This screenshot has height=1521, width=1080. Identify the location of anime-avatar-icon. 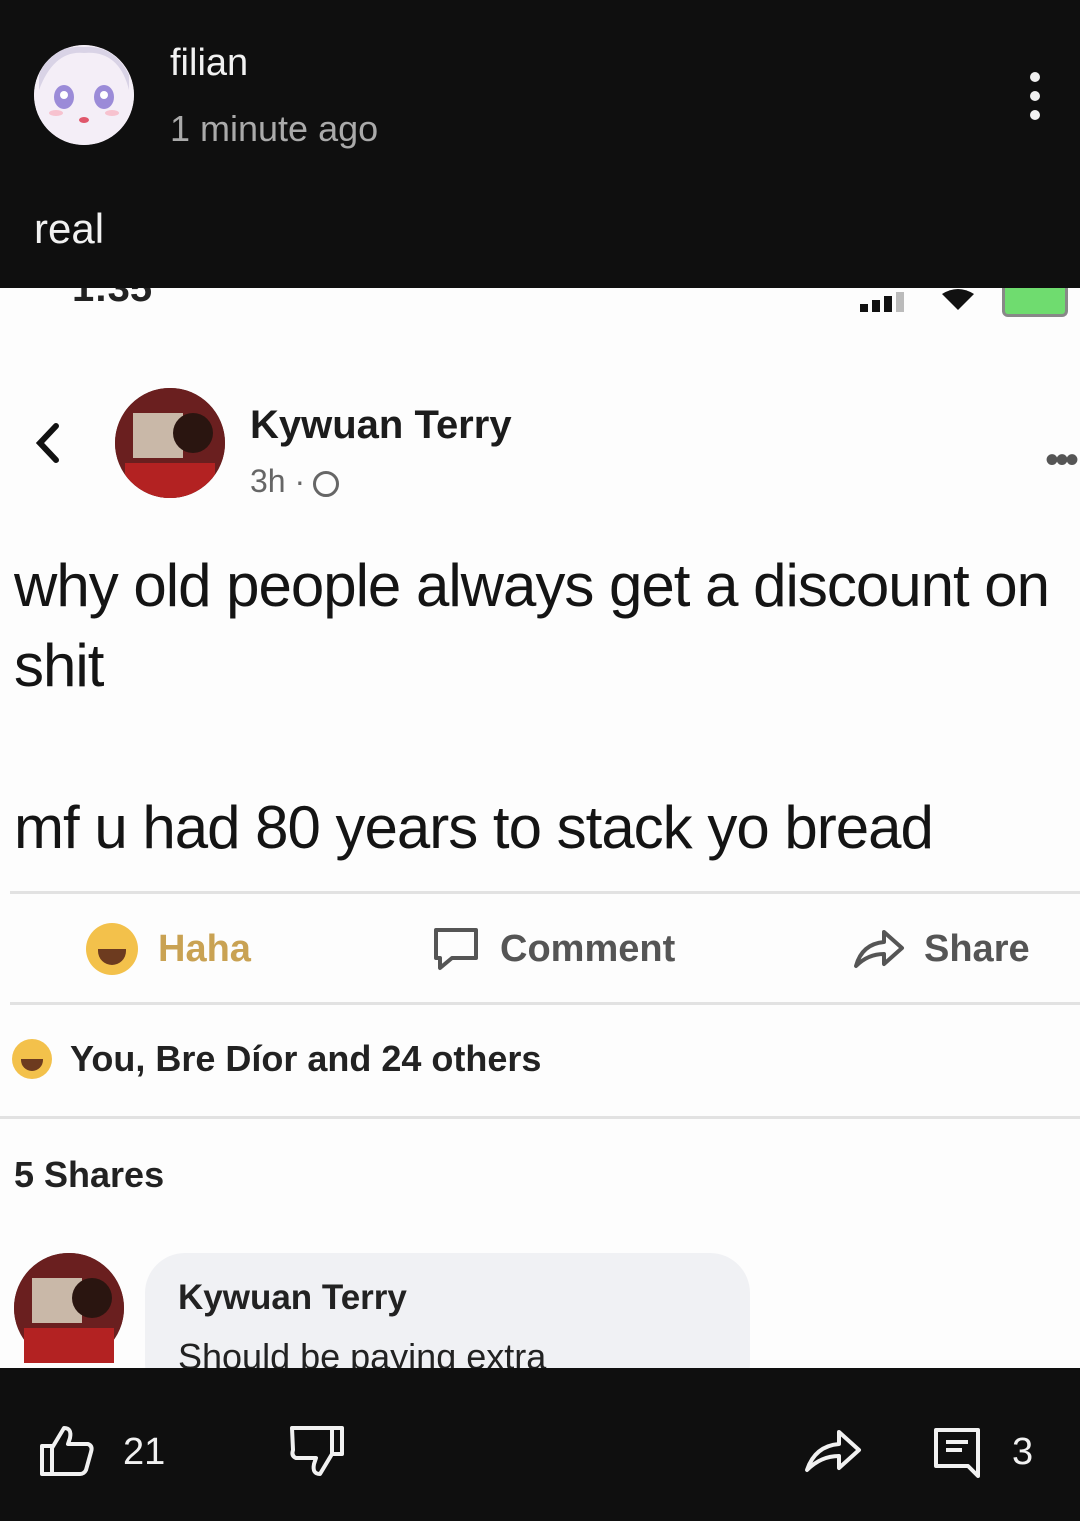
(84, 95).